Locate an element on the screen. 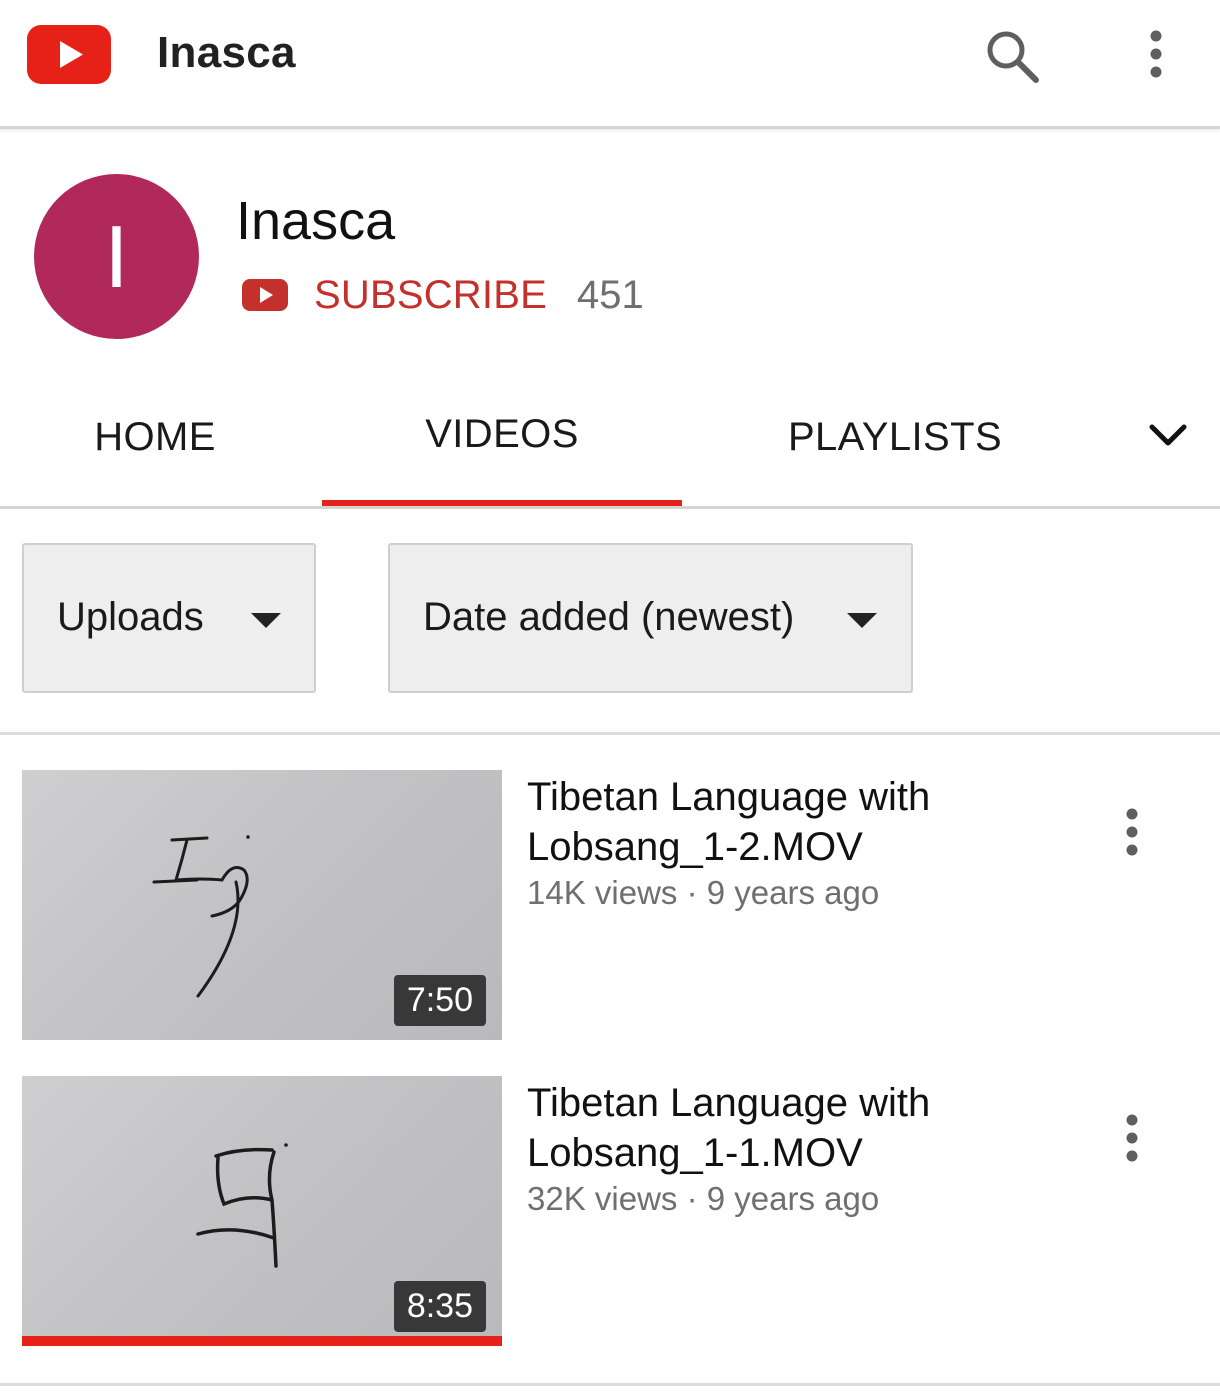  sort-dropdown: Date added (newest) is located at coordinates (650, 618).